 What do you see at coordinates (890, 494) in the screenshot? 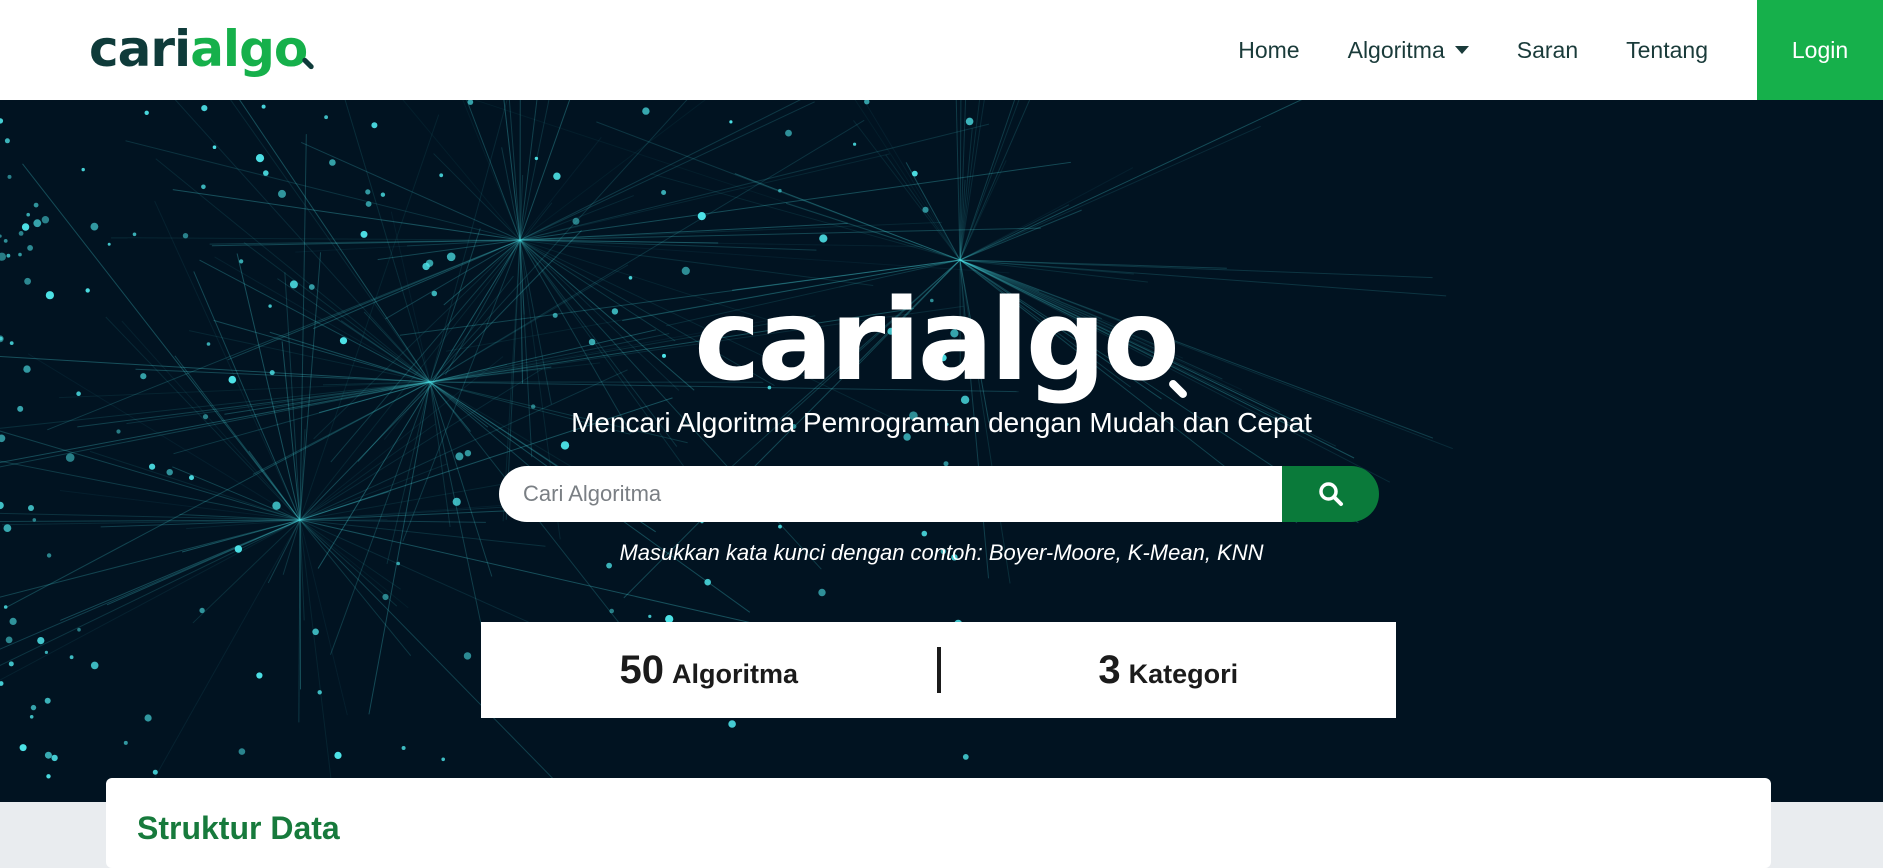
I see `search-input` at bounding box center [890, 494].